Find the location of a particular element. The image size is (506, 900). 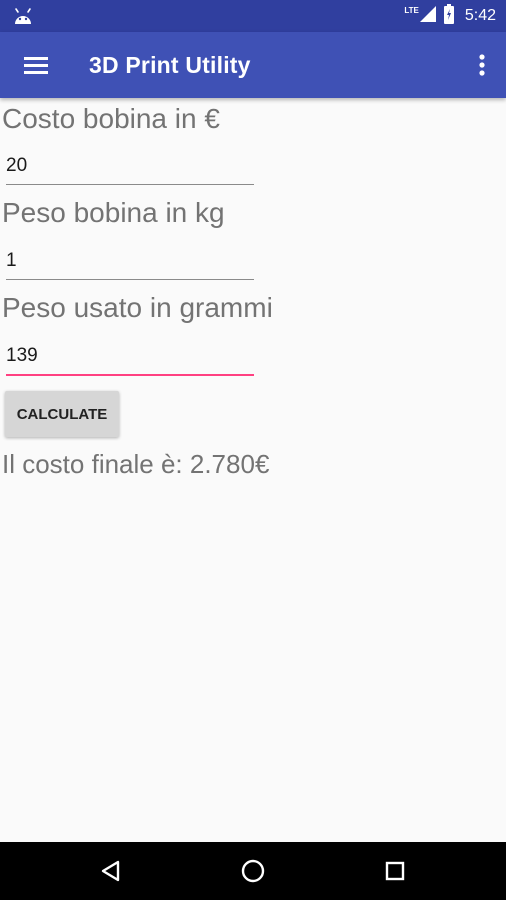

spool-cost-label: Costo bobina in € is located at coordinates (111, 118).